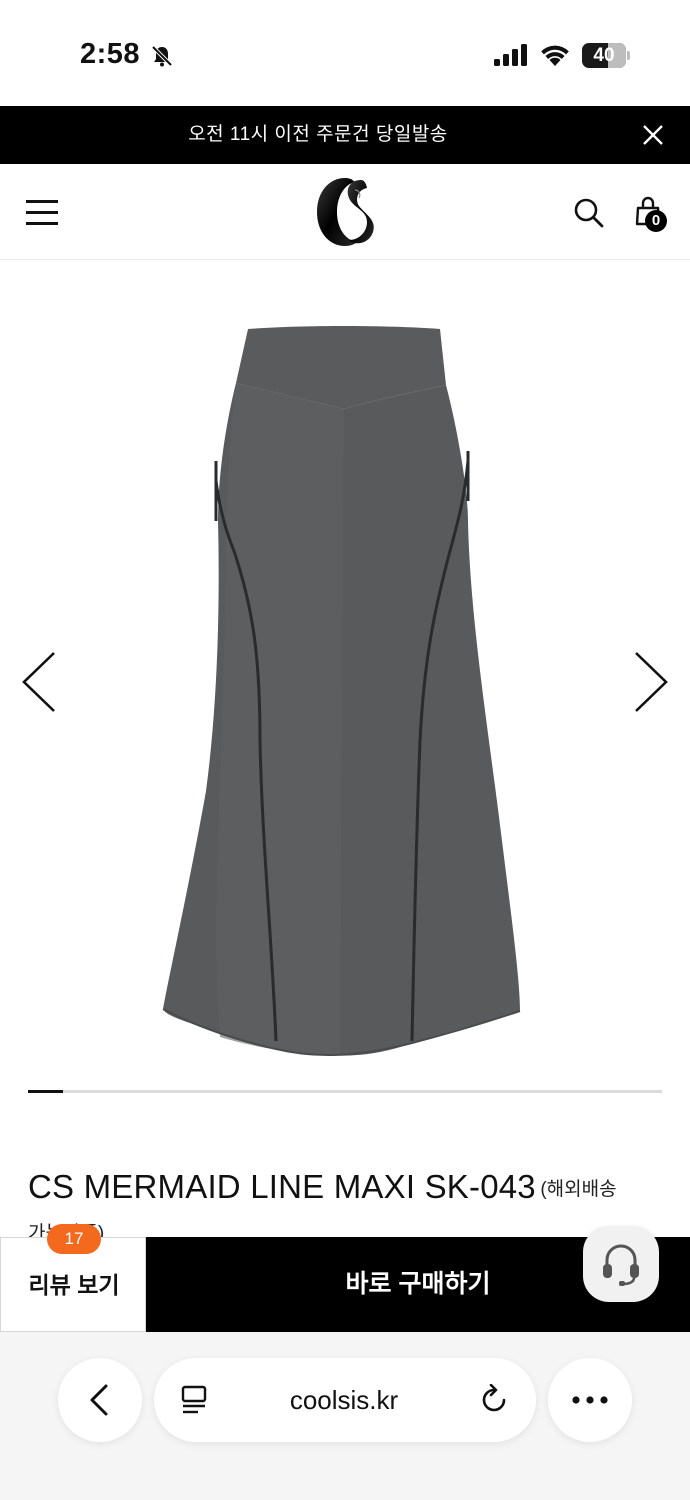  What do you see at coordinates (555, 55) in the screenshot?
I see `wifi-icon` at bounding box center [555, 55].